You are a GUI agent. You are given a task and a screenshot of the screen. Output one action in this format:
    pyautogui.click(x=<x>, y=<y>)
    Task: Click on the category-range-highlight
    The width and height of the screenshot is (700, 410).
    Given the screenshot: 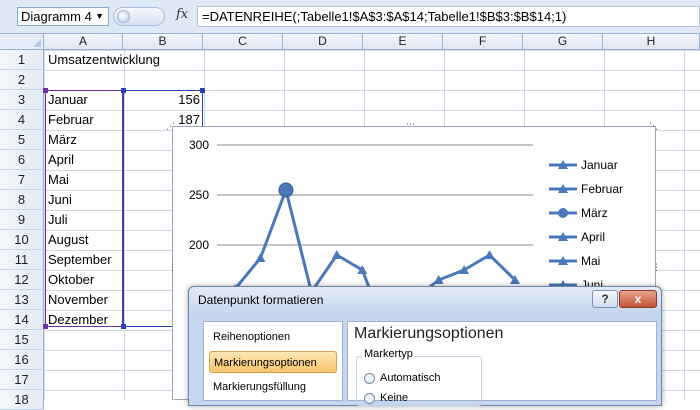 What is the action you would take?
    pyautogui.click(x=84, y=208)
    